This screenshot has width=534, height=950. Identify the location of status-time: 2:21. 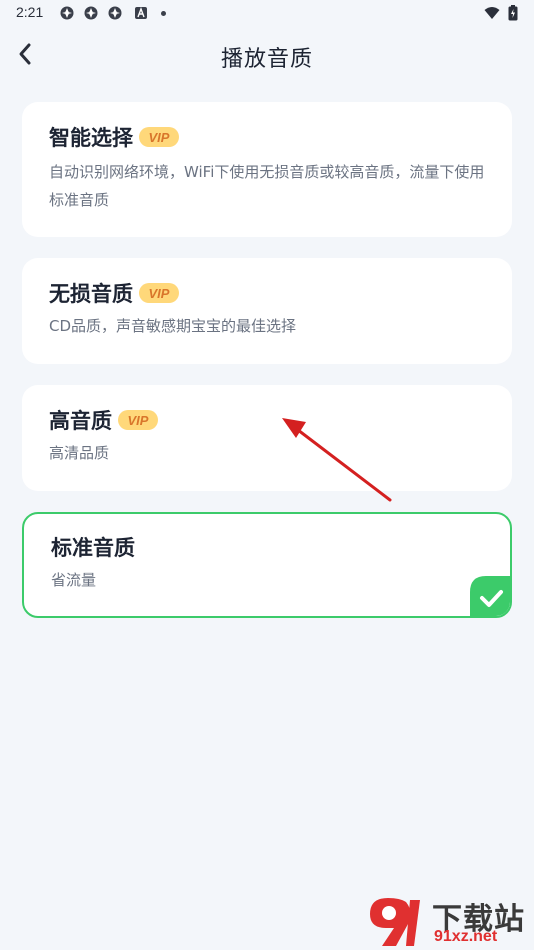
(30, 12).